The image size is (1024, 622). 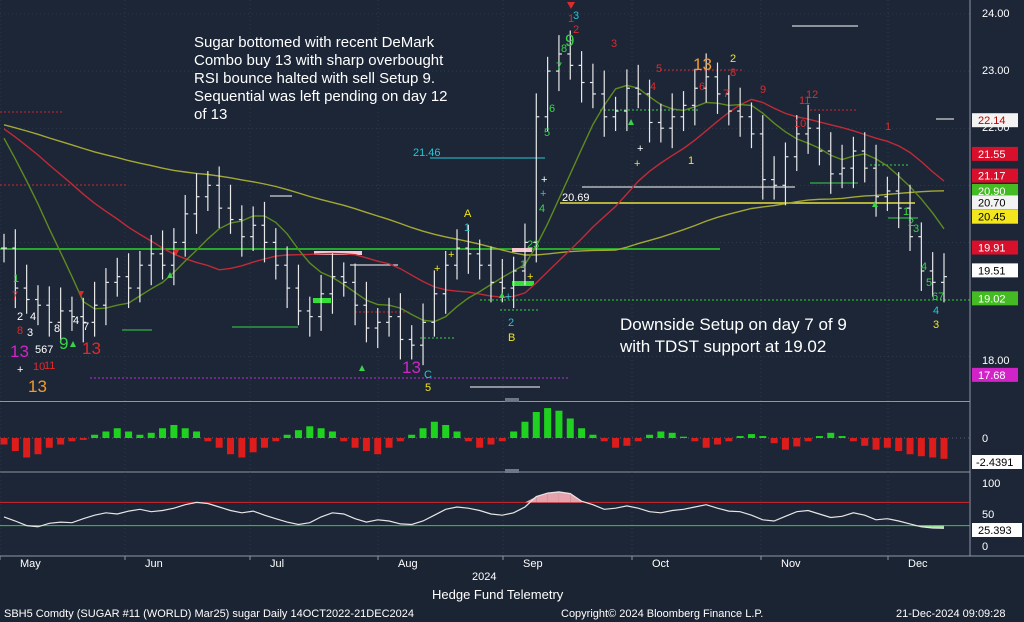 I want to click on svg-text: 8, so click(x=20, y=331).